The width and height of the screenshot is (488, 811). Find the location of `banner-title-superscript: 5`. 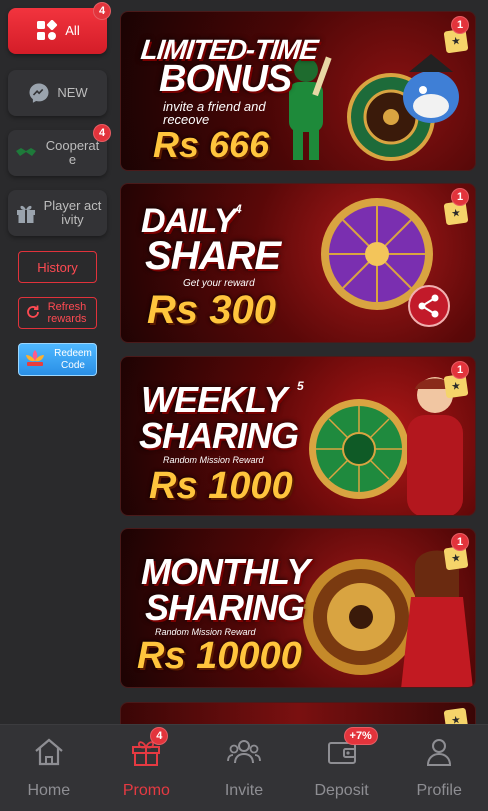

banner-title-superscript: 5 is located at coordinates (300, 386).